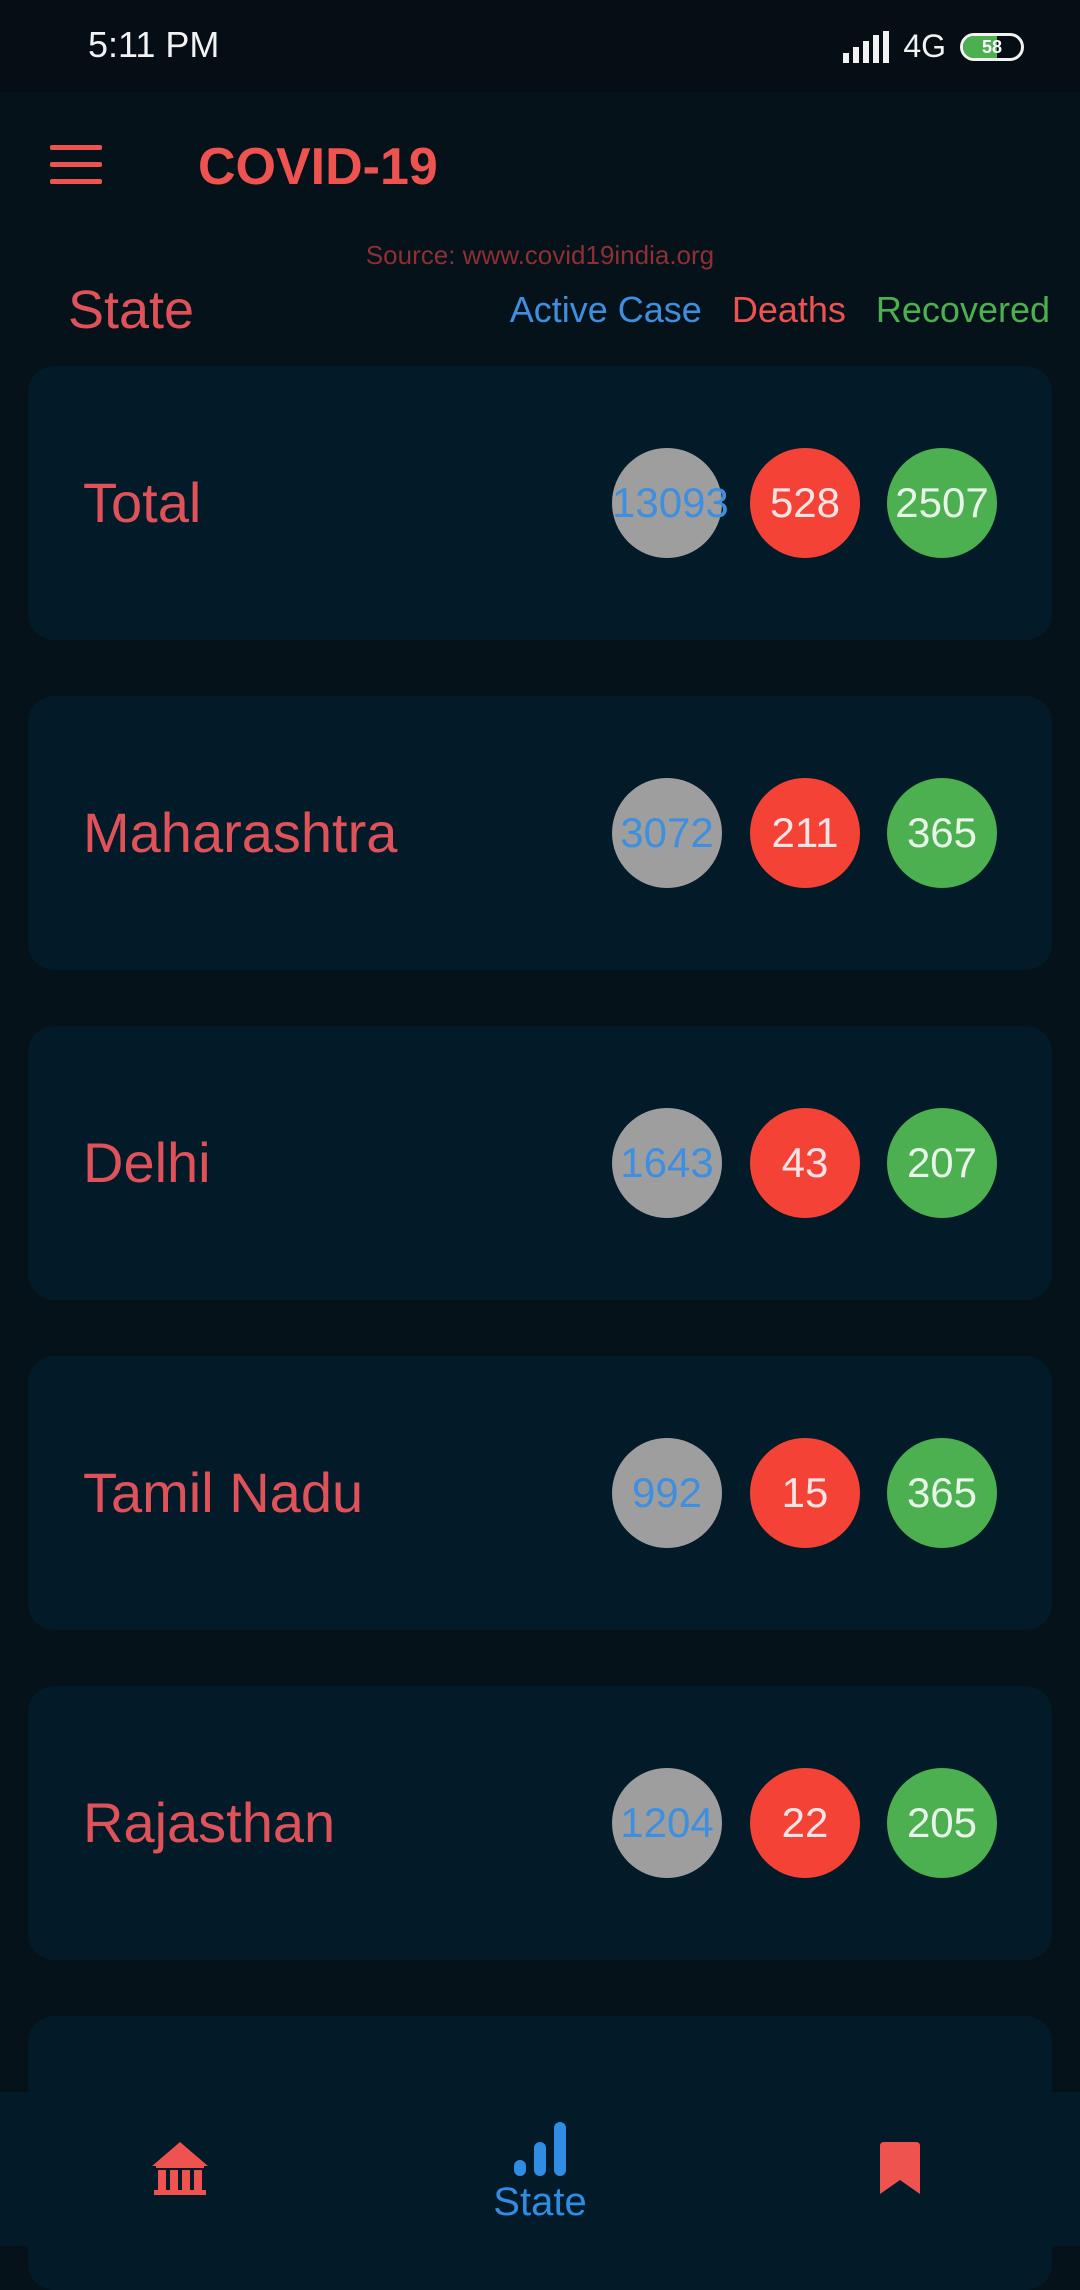 The height and width of the screenshot is (2290, 1080). Describe the element at coordinates (805, 1823) in the screenshot. I see `deaths-count: 22` at that location.